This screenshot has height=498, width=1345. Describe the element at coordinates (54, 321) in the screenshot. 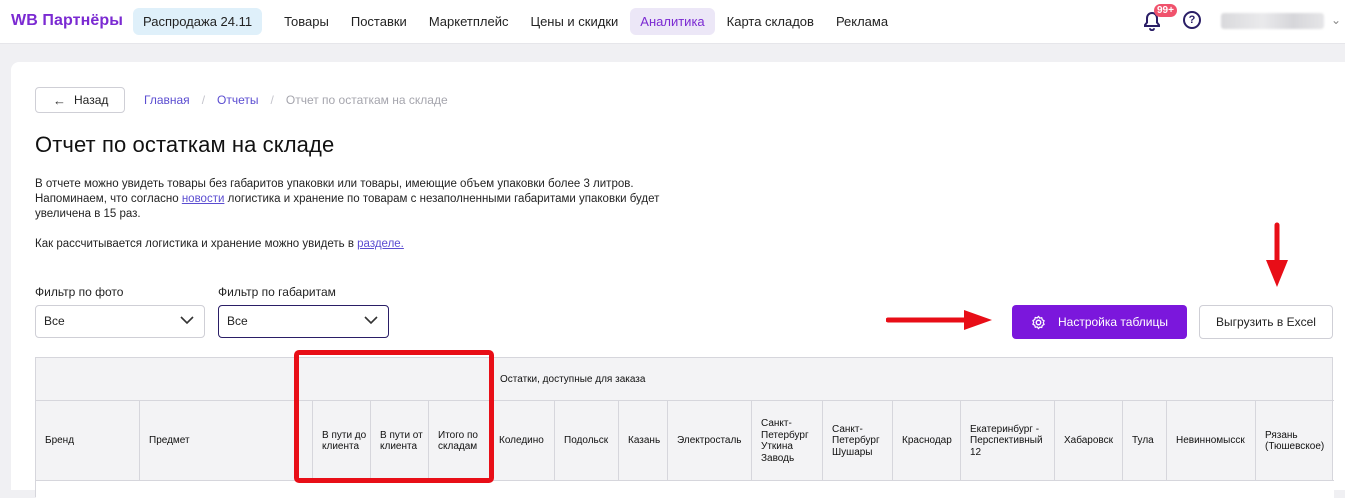

I see `photo-filter-value: Все` at that location.